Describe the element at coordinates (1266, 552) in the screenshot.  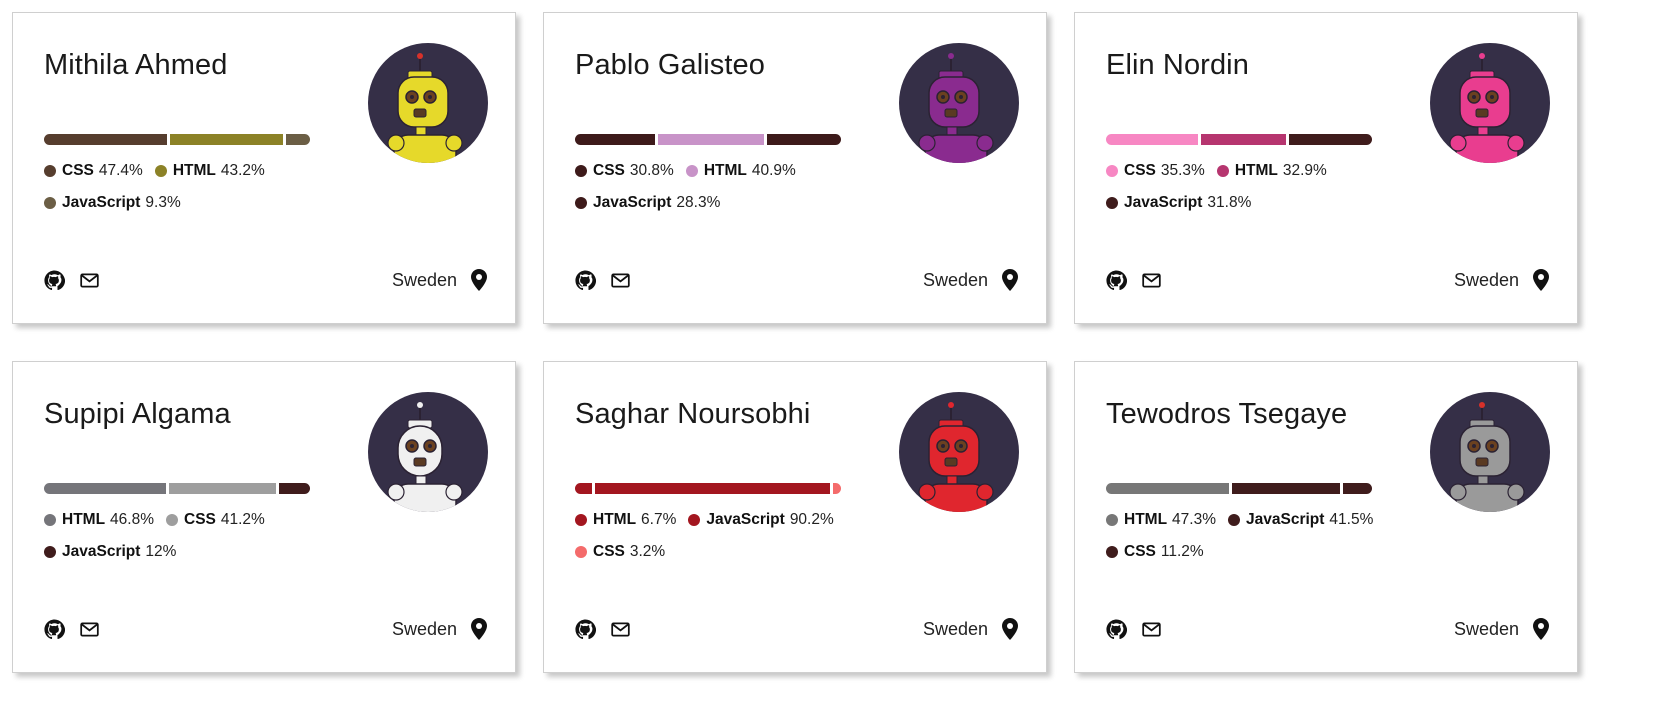
I see `legend-item: CSS 11.2%` at that location.